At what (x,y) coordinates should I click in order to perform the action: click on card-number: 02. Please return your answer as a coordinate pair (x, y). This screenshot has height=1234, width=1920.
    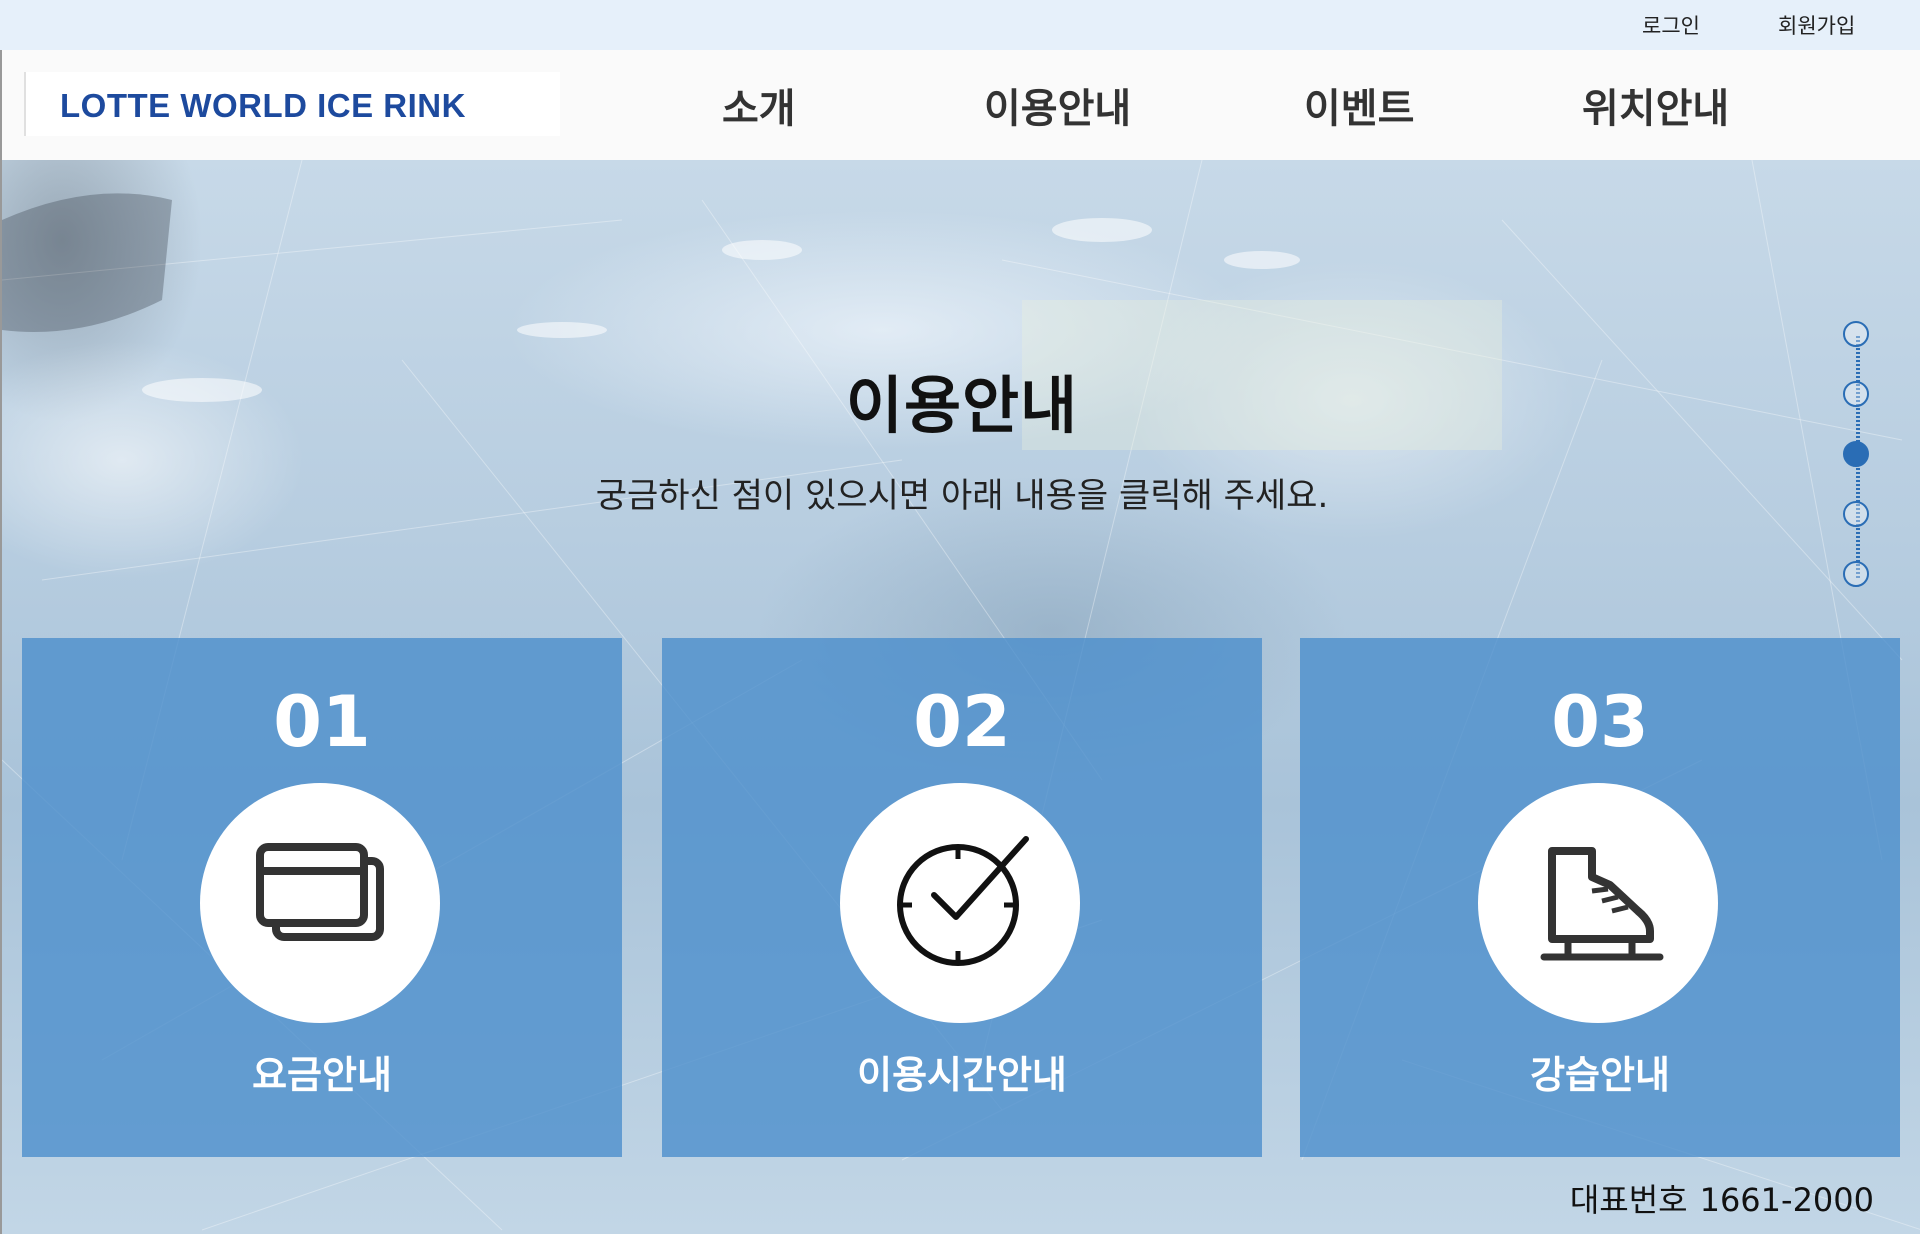
    Looking at the image, I should click on (962, 722).